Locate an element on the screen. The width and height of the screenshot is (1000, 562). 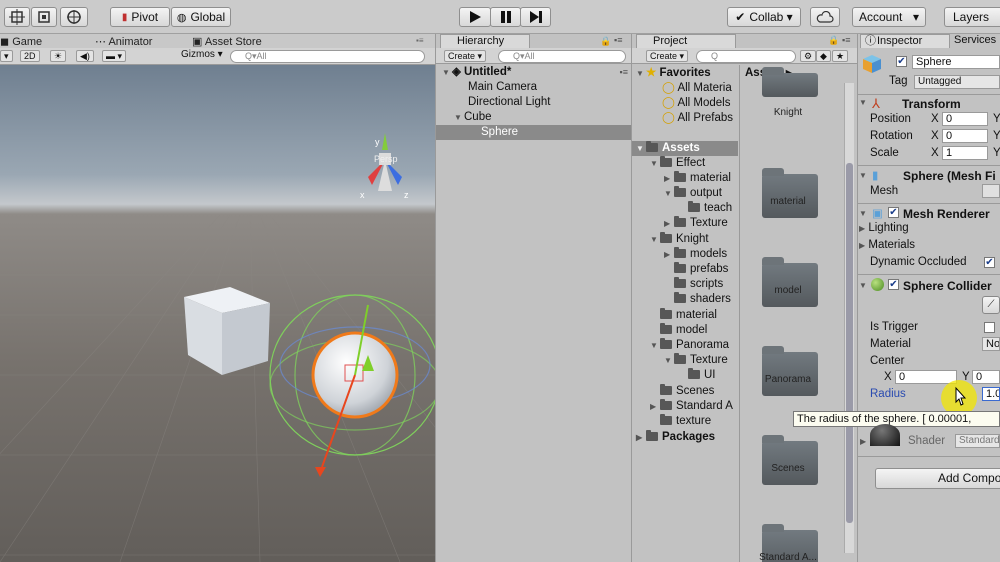
tree-item-assets: ▼ Assets is located at coordinates (685, 148).